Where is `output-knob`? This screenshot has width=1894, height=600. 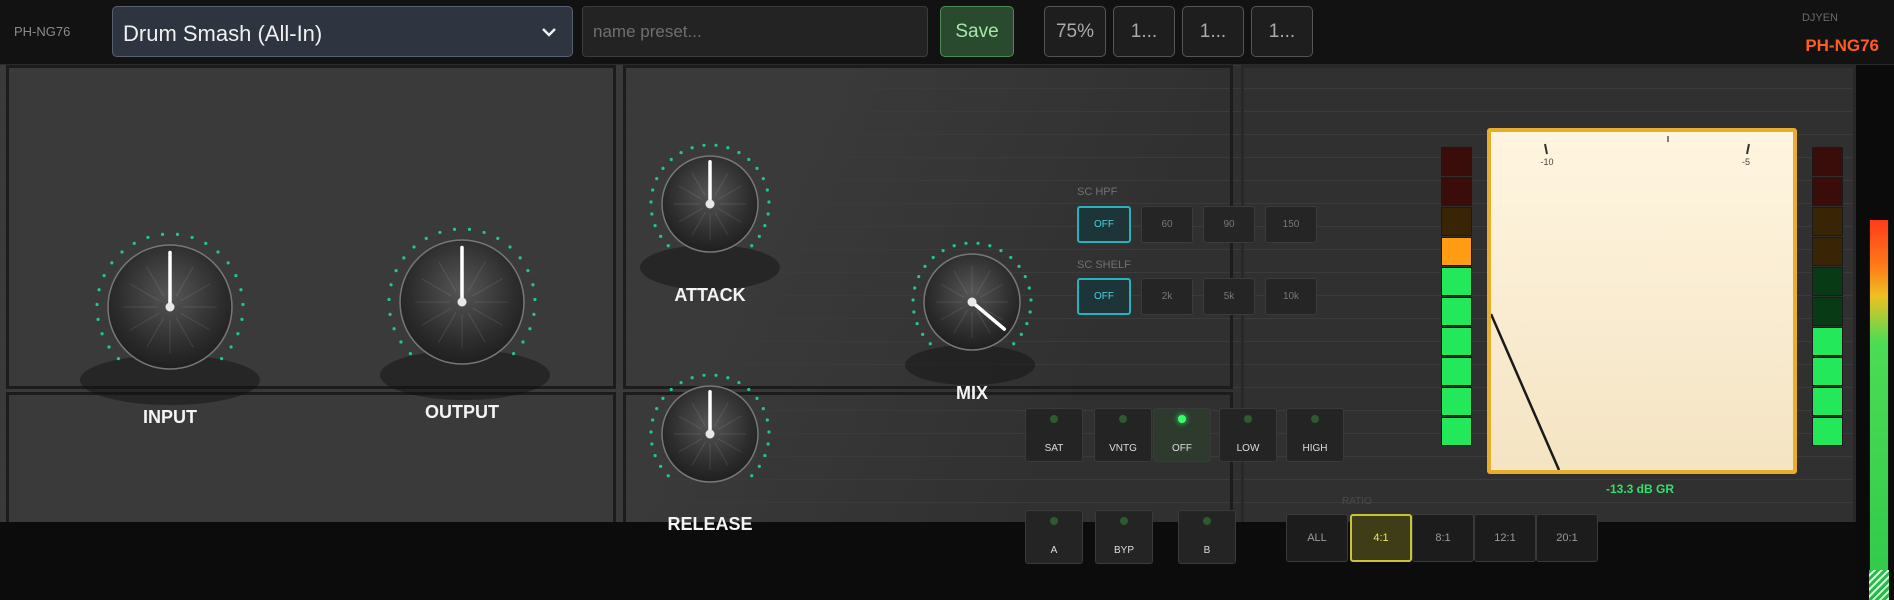 output-knob is located at coordinates (462, 296).